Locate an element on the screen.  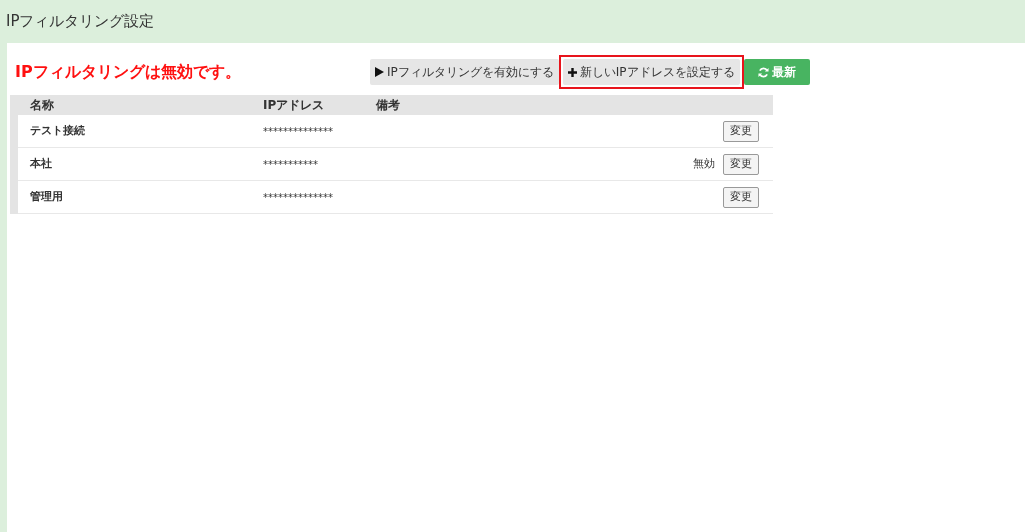
enable-button: IPフィルタリングを有効にする is located at coordinates (464, 72).